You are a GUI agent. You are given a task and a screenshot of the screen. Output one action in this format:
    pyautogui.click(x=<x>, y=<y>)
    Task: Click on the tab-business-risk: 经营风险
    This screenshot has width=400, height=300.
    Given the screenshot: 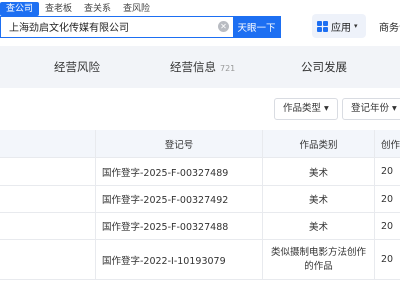 What is the action you would take?
    pyautogui.click(x=77, y=67)
    